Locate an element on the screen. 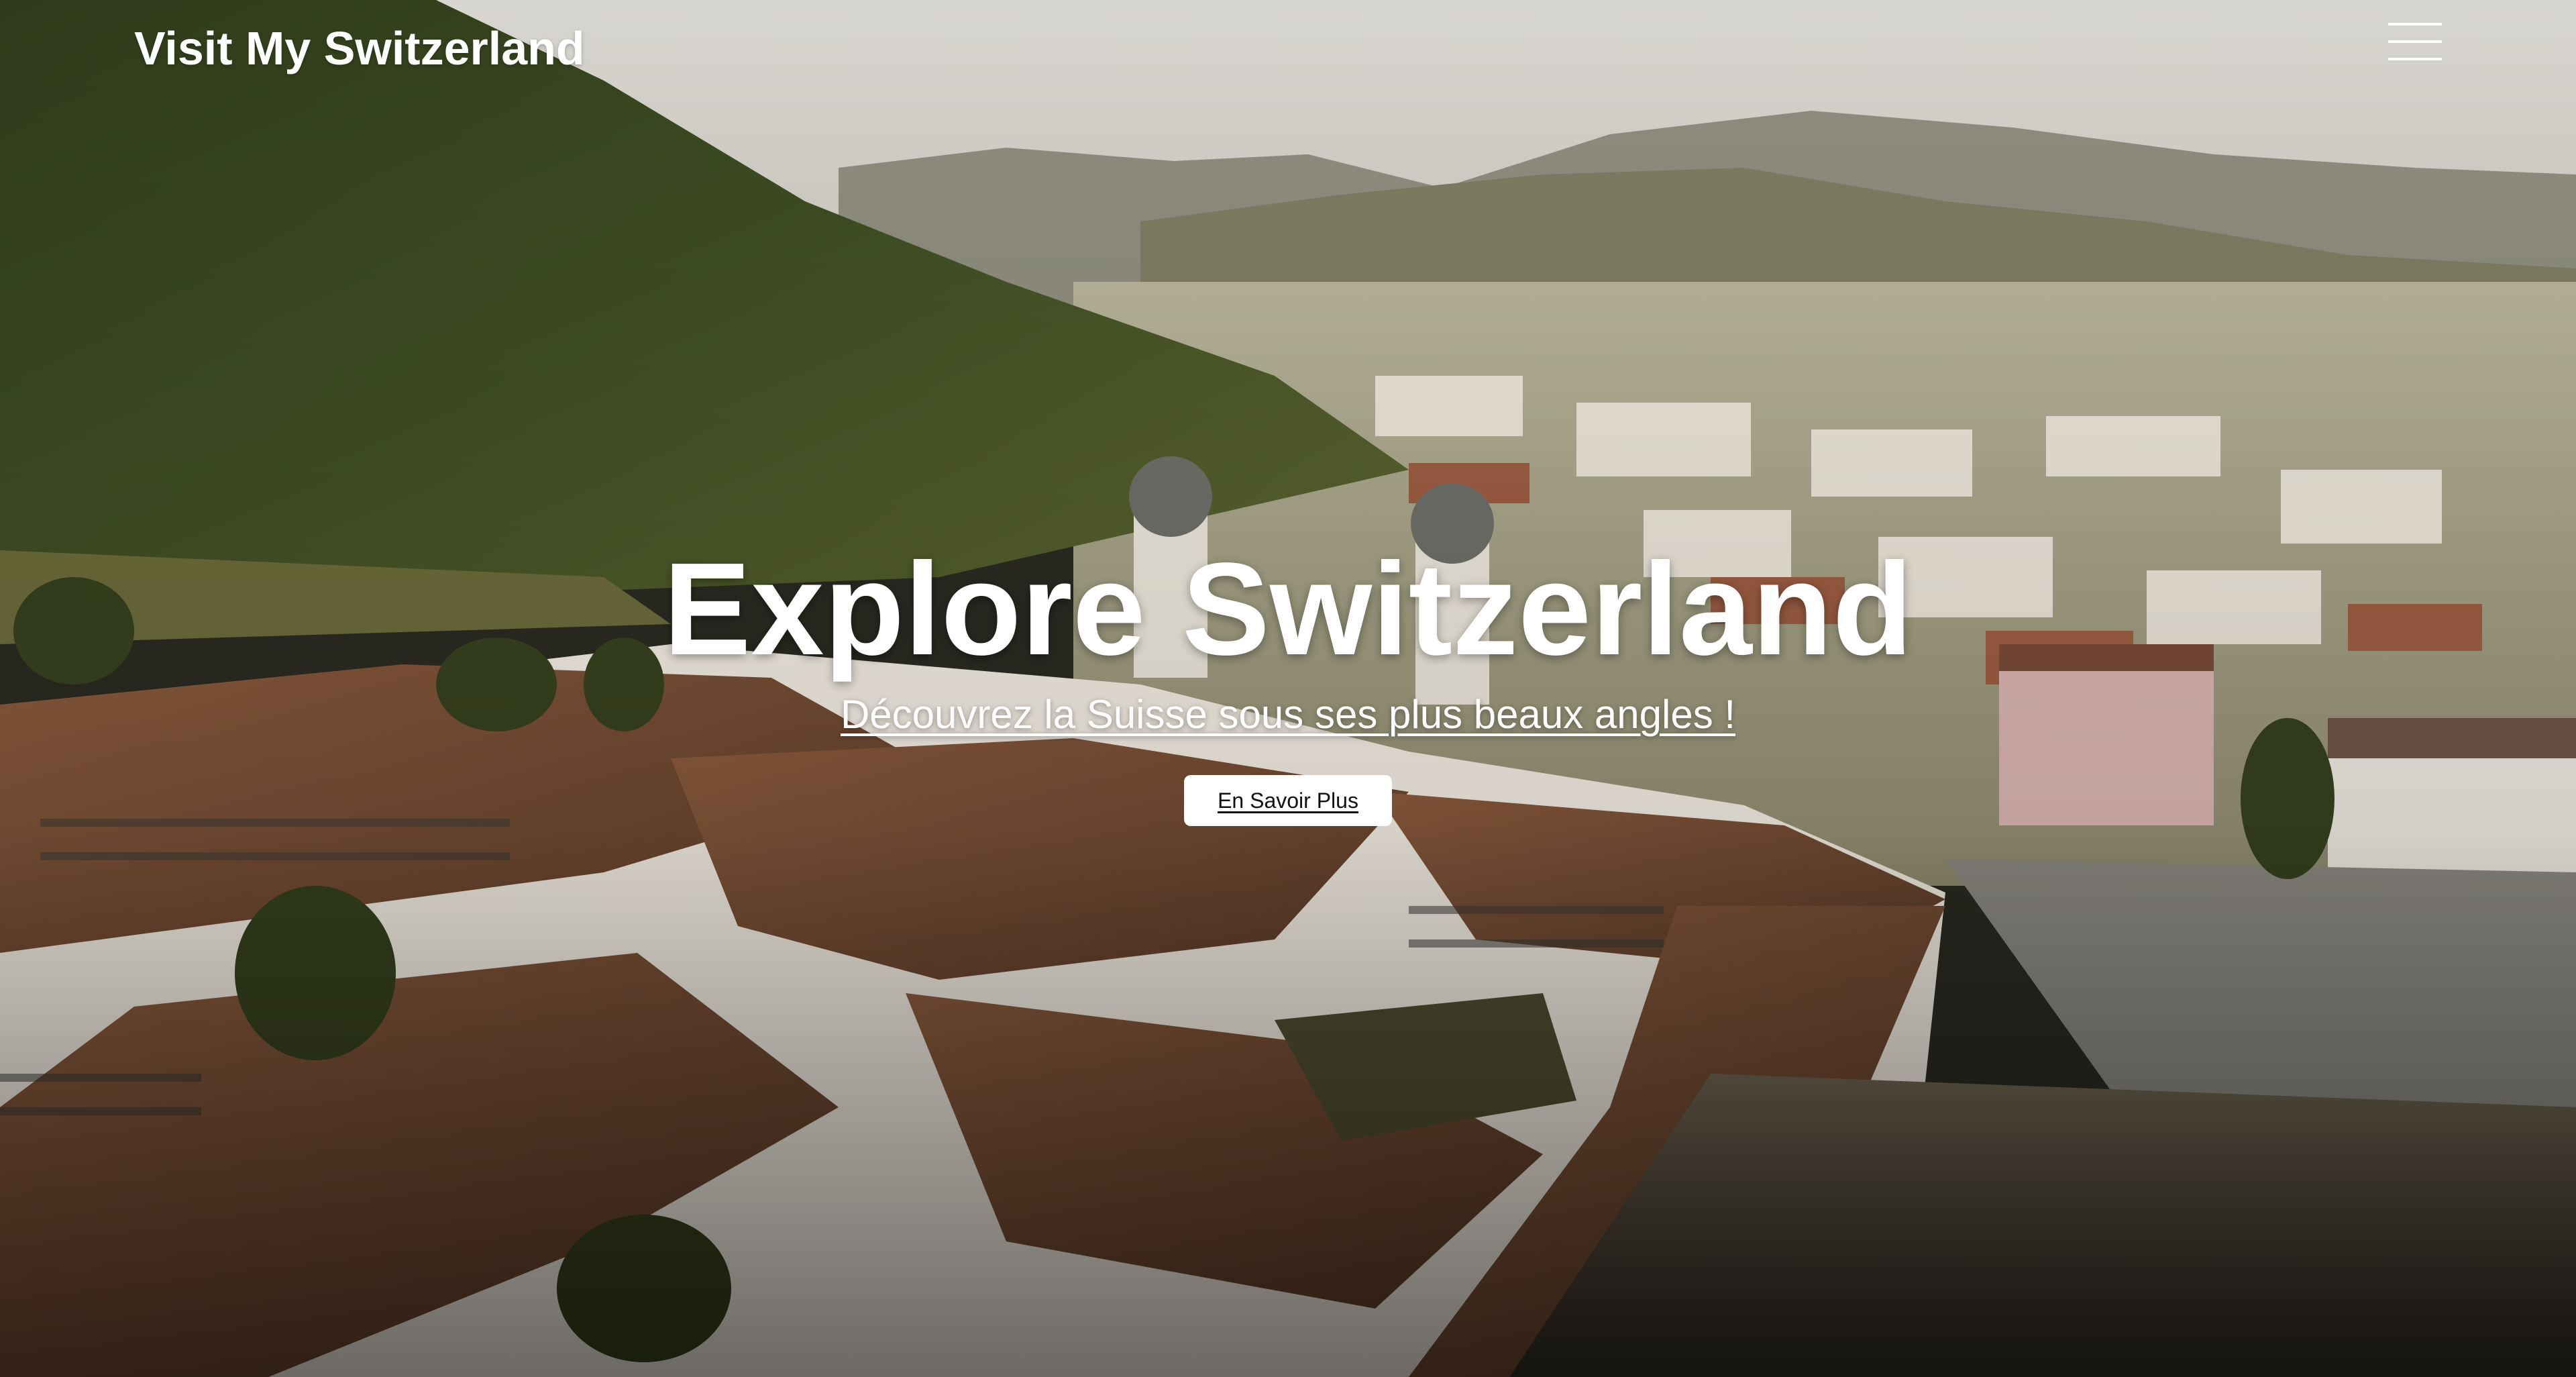 This screenshot has height=1377, width=2576. learn-more-button: En Savoir Plus is located at coordinates (1288, 800).